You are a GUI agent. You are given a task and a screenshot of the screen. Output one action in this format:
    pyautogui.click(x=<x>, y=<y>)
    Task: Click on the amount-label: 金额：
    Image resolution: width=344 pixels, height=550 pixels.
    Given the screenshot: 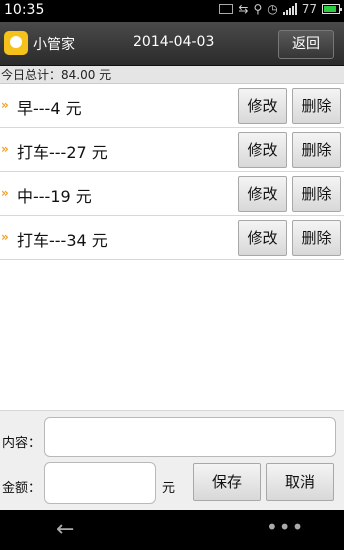 What is the action you would take?
    pyautogui.click(x=22, y=488)
    